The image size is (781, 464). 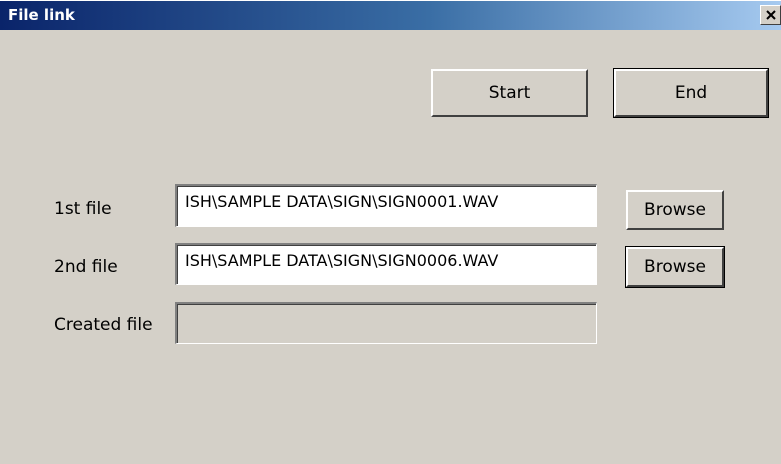 What do you see at coordinates (390, 15) in the screenshot?
I see `title-bar: File link` at bounding box center [390, 15].